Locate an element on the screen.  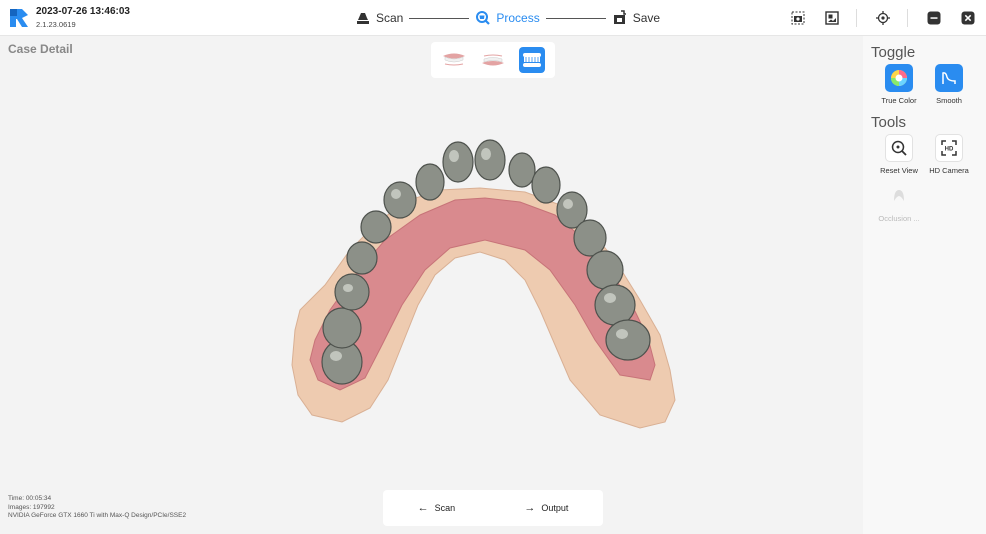
step-save-label: Save is located at coordinates (646, 18).